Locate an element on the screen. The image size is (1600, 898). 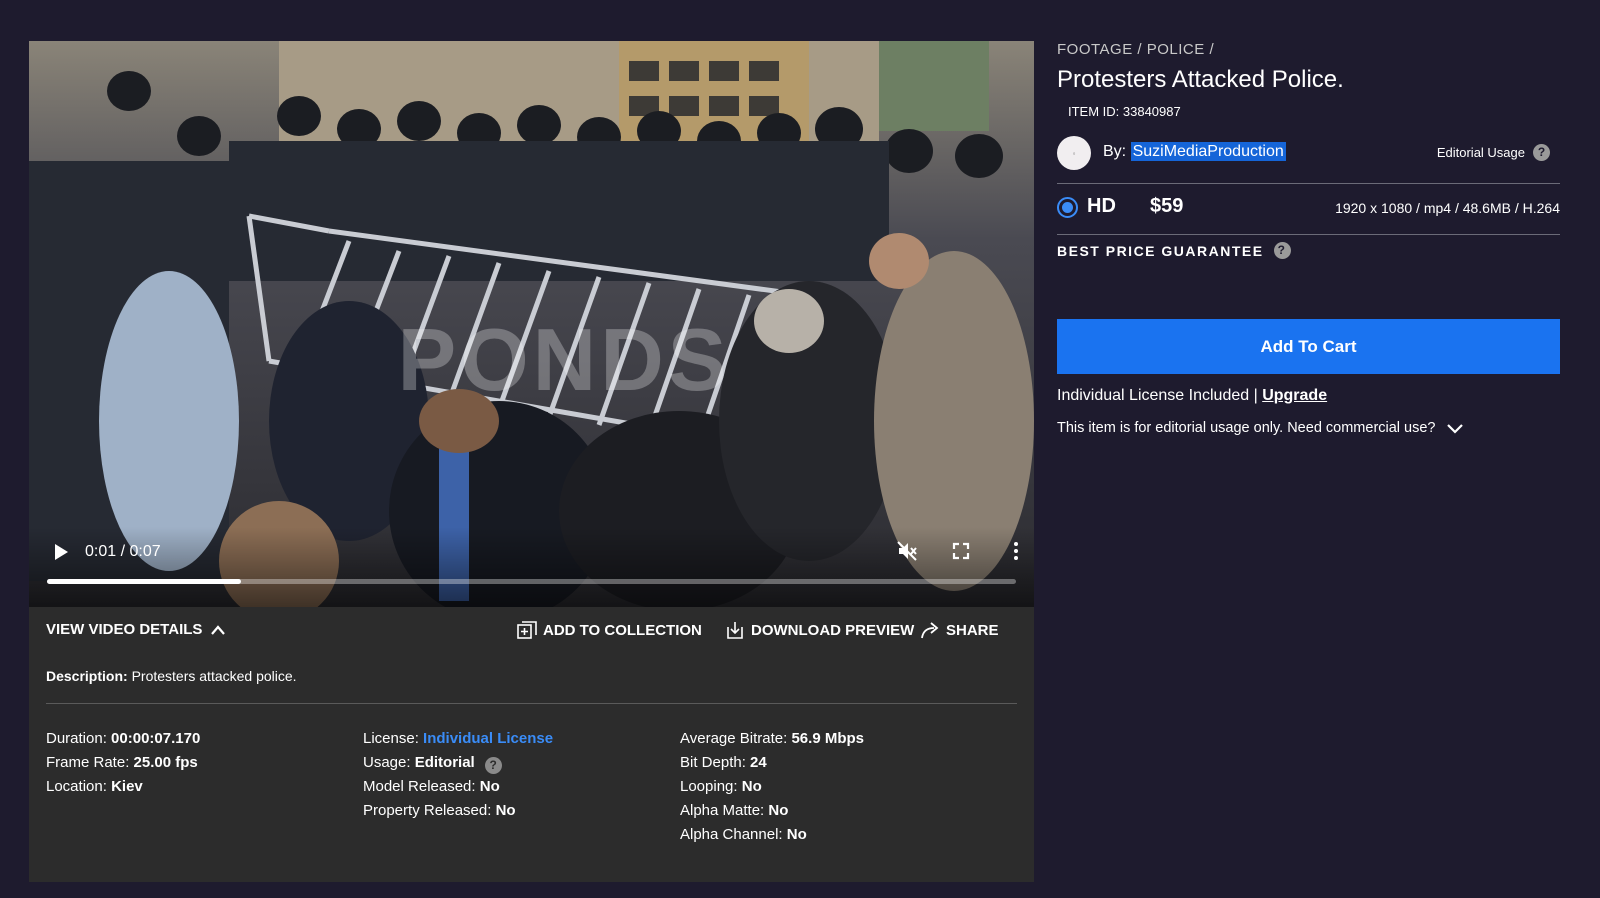
view-details-label: VIEW VIDEO DETAILS is located at coordinates (124, 629).